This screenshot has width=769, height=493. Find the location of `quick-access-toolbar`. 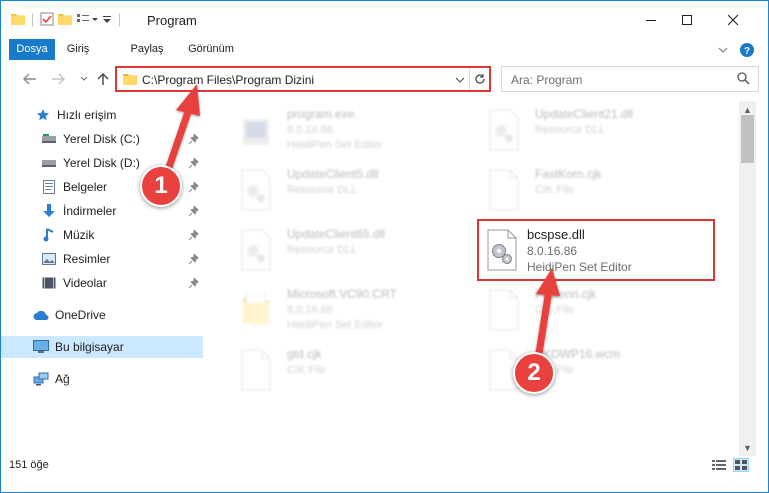

quick-access-toolbar is located at coordinates (67, 20).